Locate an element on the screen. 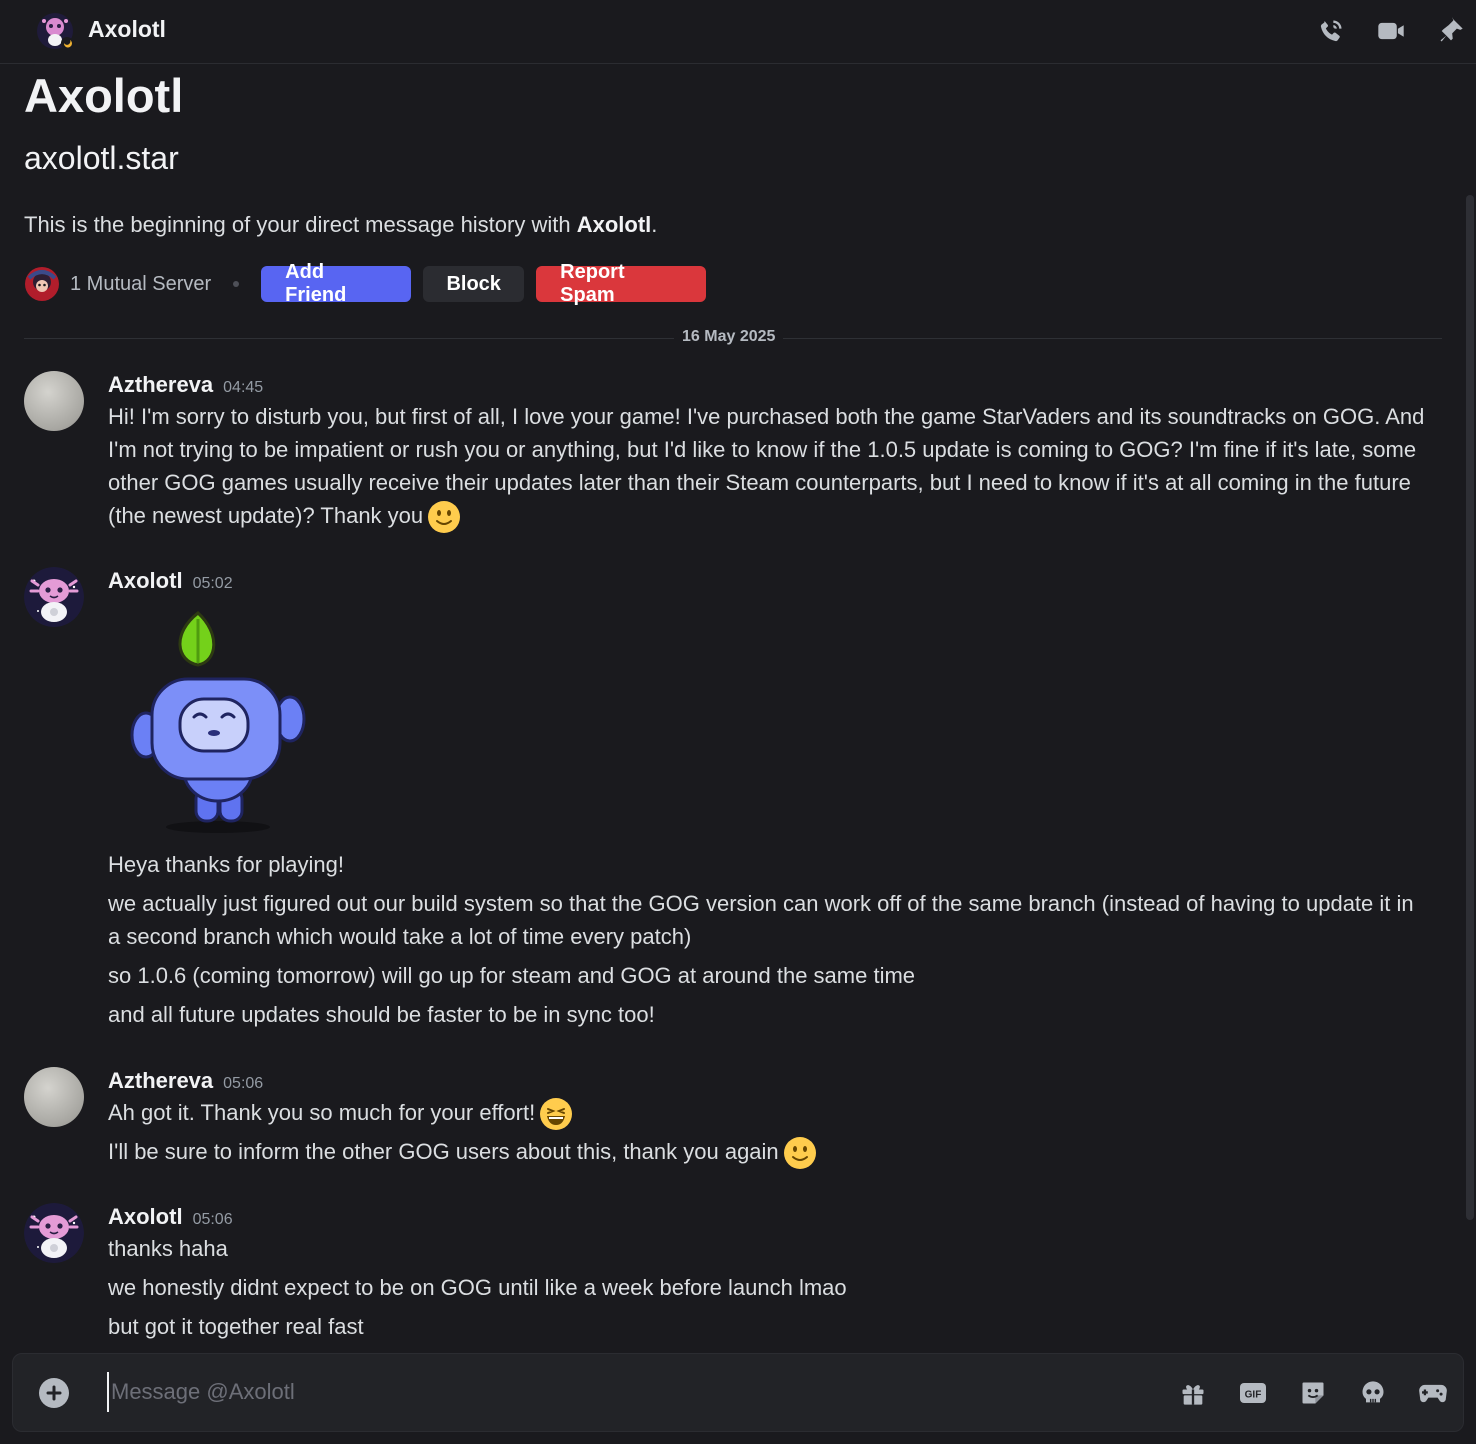  message-author: Axolotl 05:06 is located at coordinates (170, 1217).